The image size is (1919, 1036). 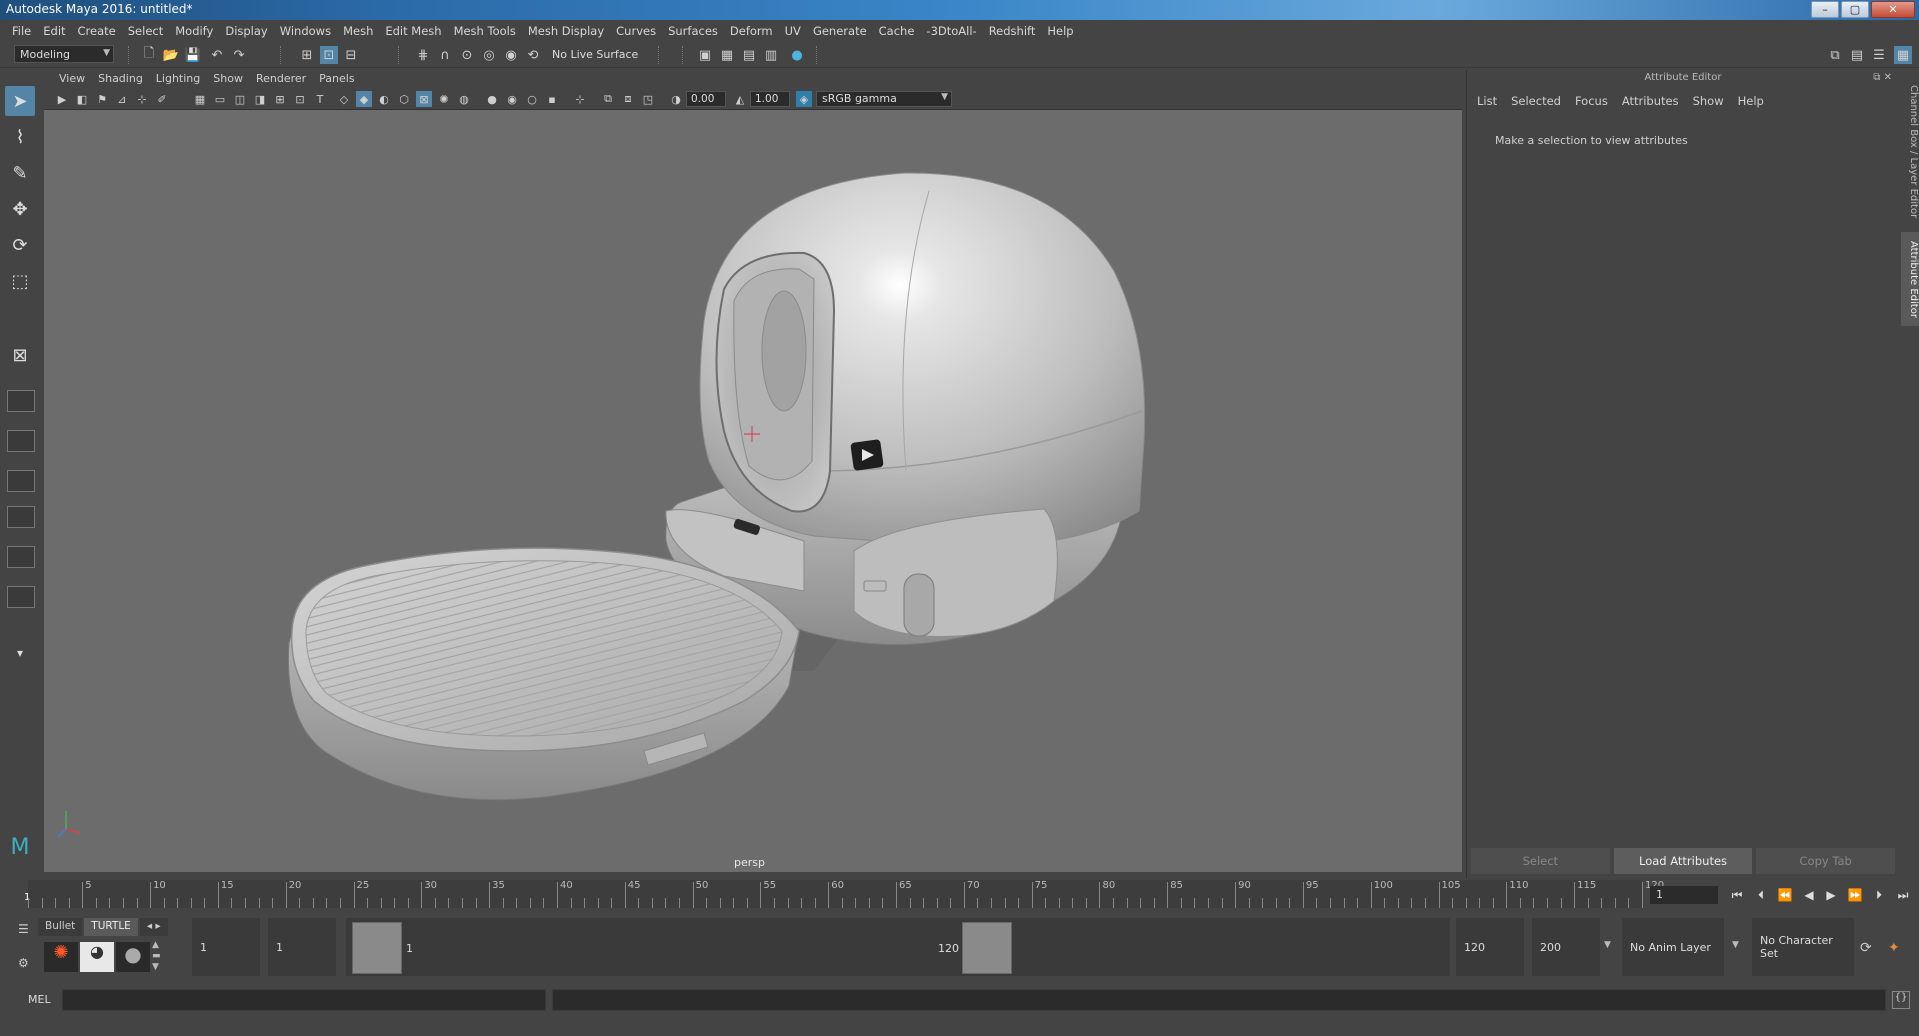 I want to click on textured-icon: ⊠, so click(x=424, y=99).